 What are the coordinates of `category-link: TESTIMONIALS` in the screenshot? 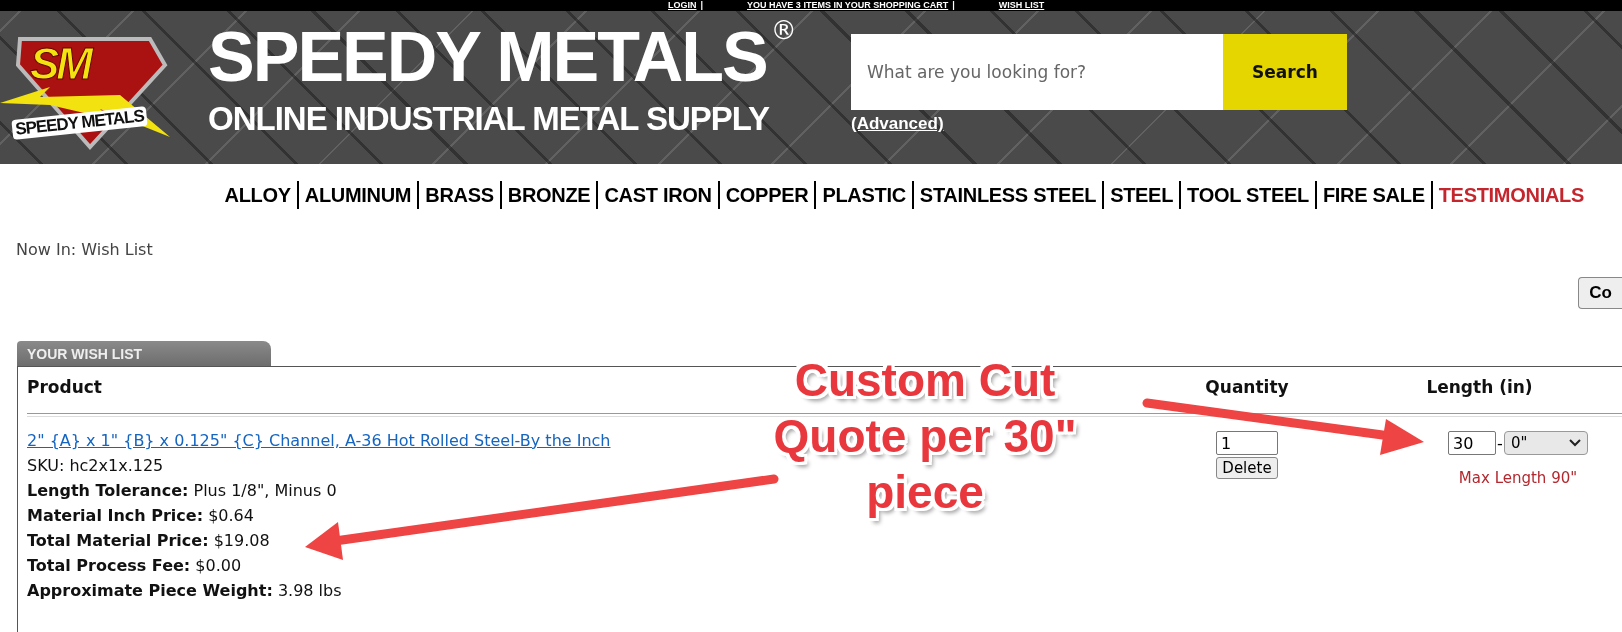 It's located at (1511, 195).